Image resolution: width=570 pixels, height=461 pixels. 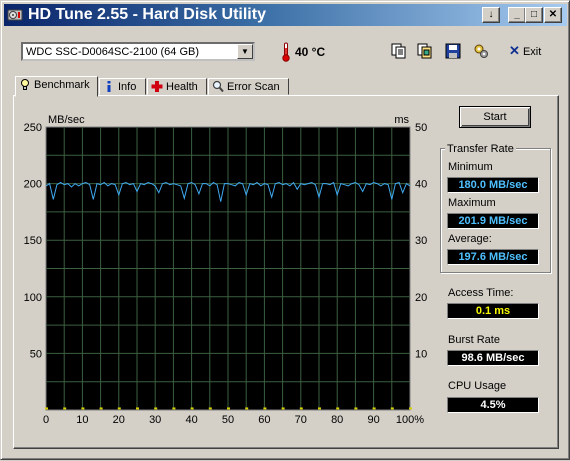 What do you see at coordinates (301, 420) in the screenshot?
I see `x-tick-label: 70` at bounding box center [301, 420].